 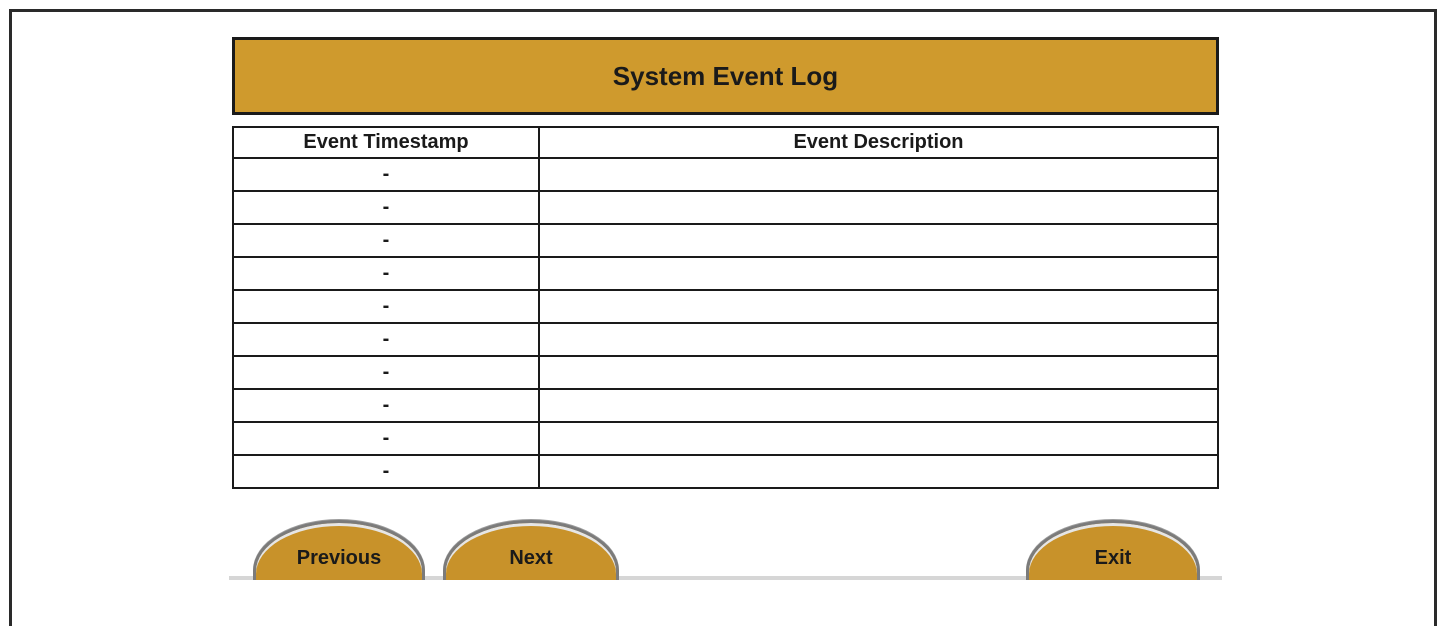 What do you see at coordinates (878, 142) in the screenshot?
I see `column-header-description: Event Description` at bounding box center [878, 142].